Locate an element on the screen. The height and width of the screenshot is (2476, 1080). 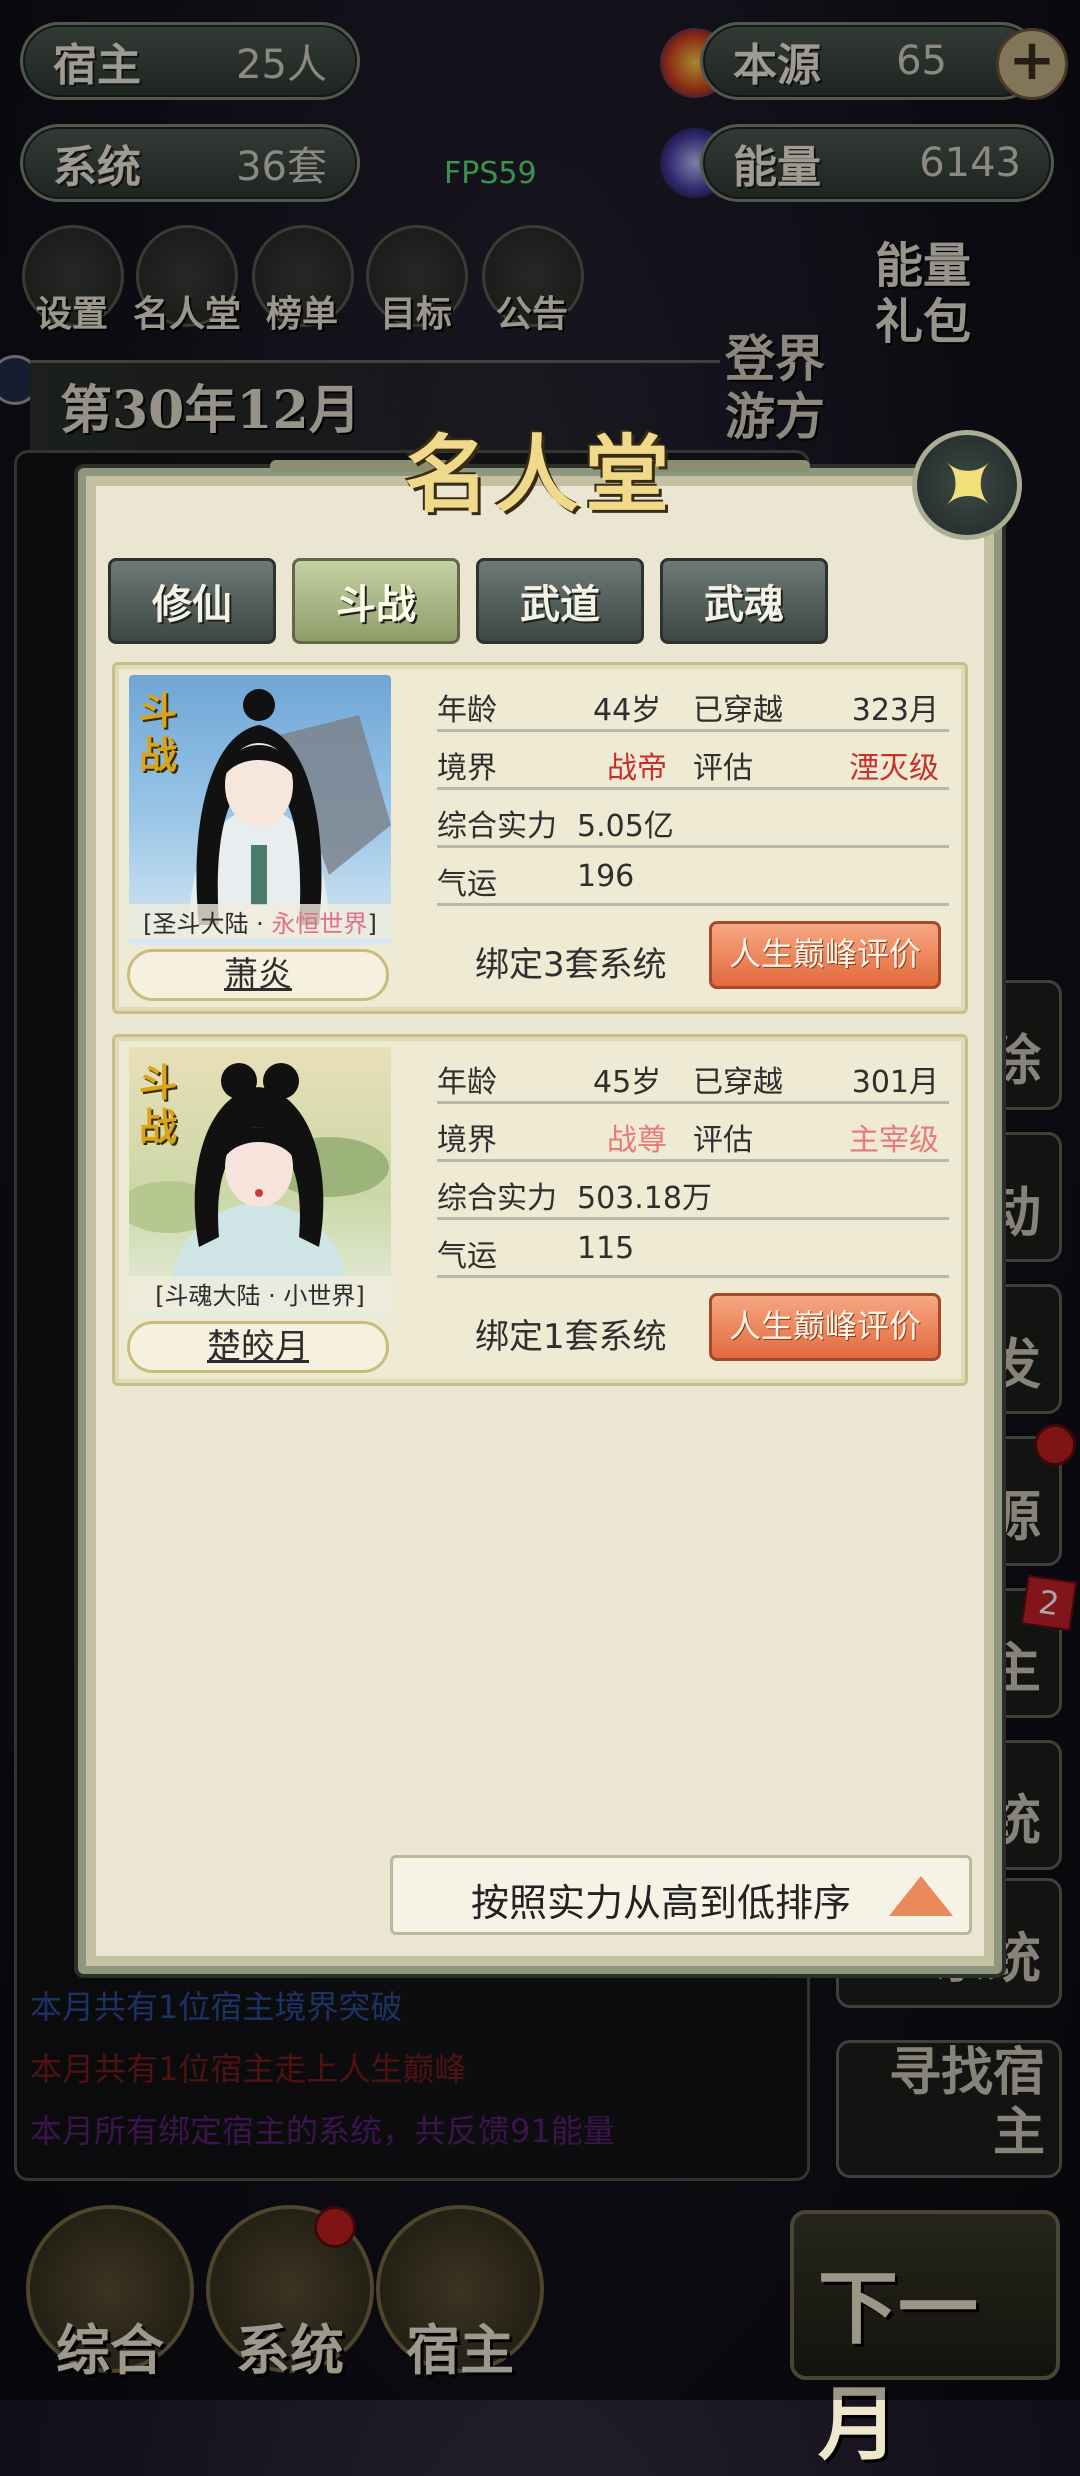
power-value: 5.05亿 is located at coordinates (625, 826).